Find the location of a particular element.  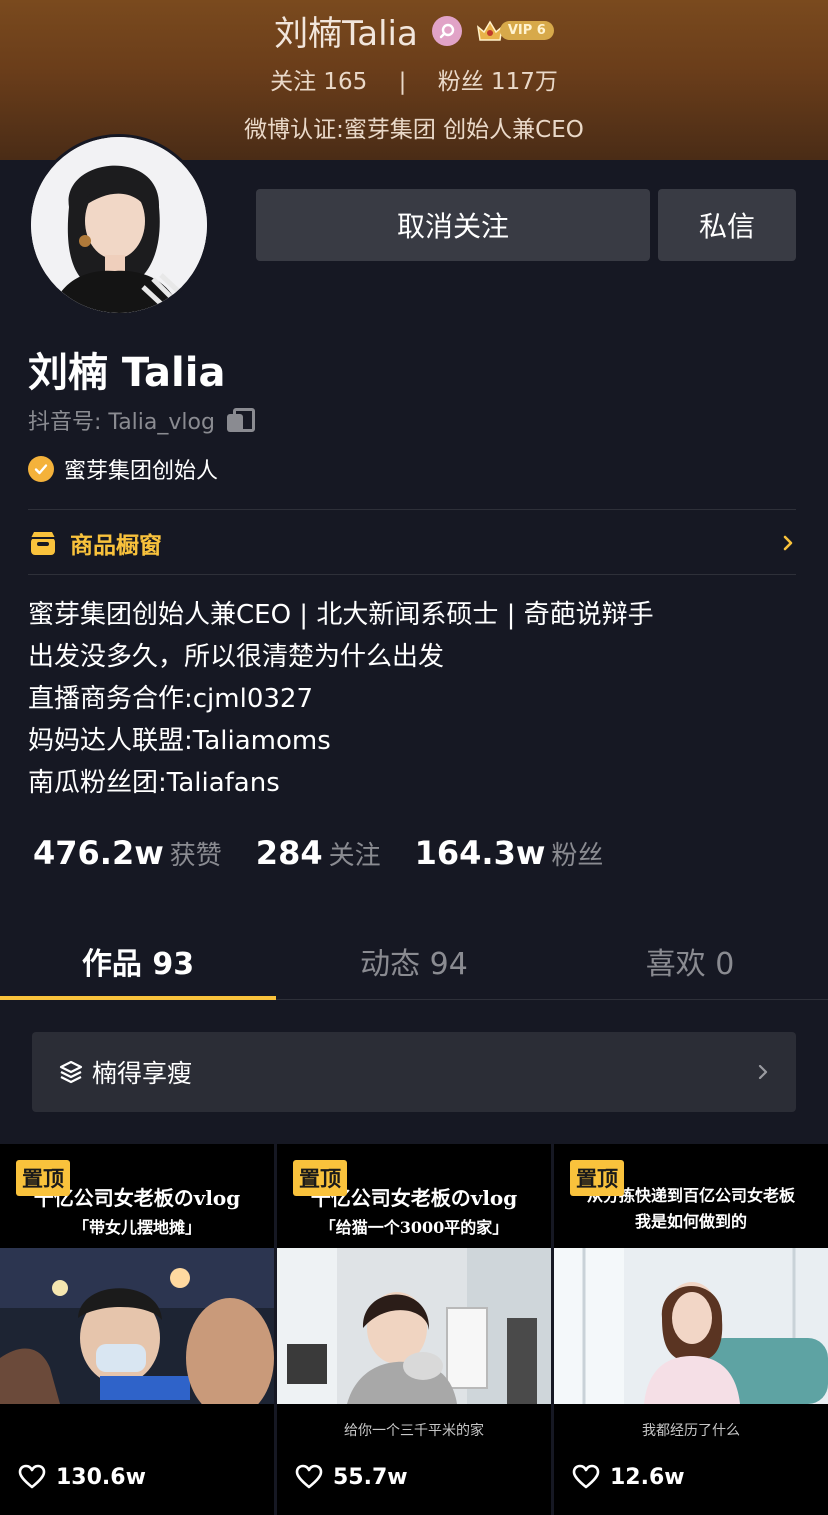

following-label: 关注 is located at coordinates (355, 853).